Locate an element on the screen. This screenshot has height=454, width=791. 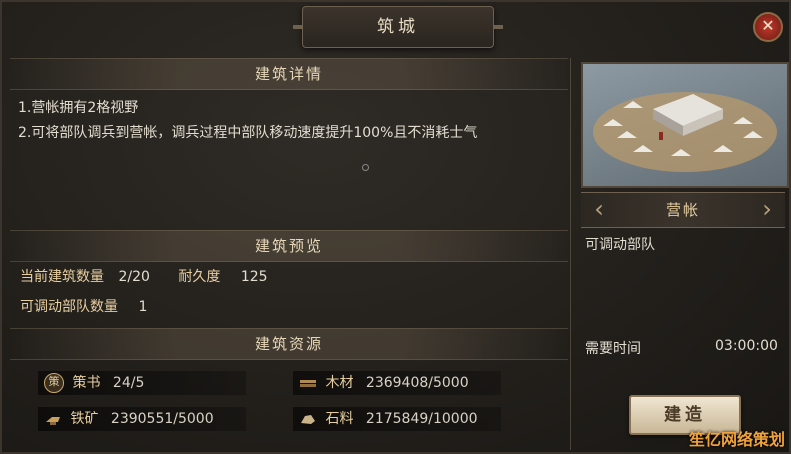
camp-illustration is located at coordinates (685, 132).